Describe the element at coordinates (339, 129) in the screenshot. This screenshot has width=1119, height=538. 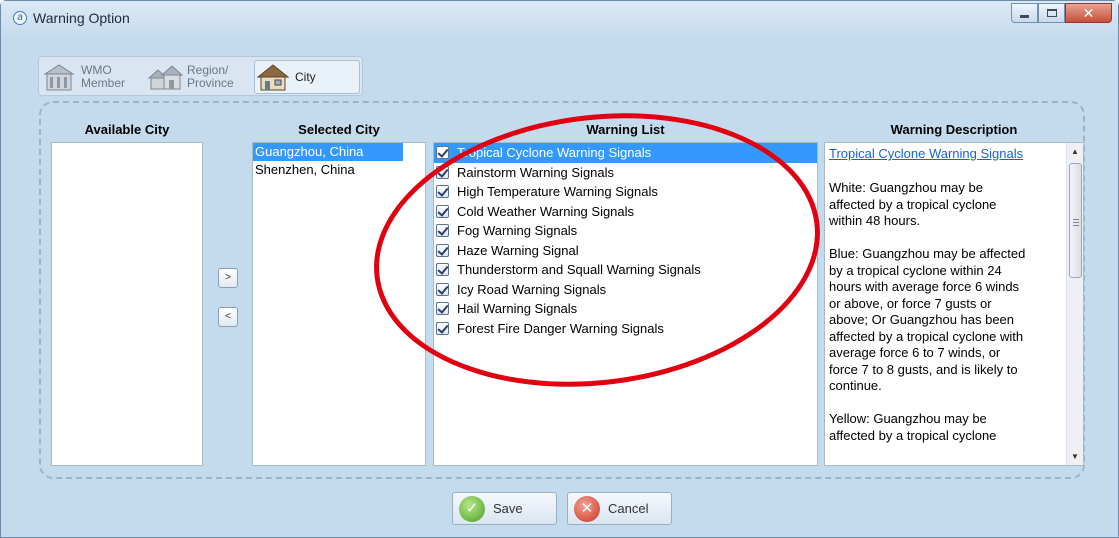
I see `selected-city-header: Selected City` at that location.